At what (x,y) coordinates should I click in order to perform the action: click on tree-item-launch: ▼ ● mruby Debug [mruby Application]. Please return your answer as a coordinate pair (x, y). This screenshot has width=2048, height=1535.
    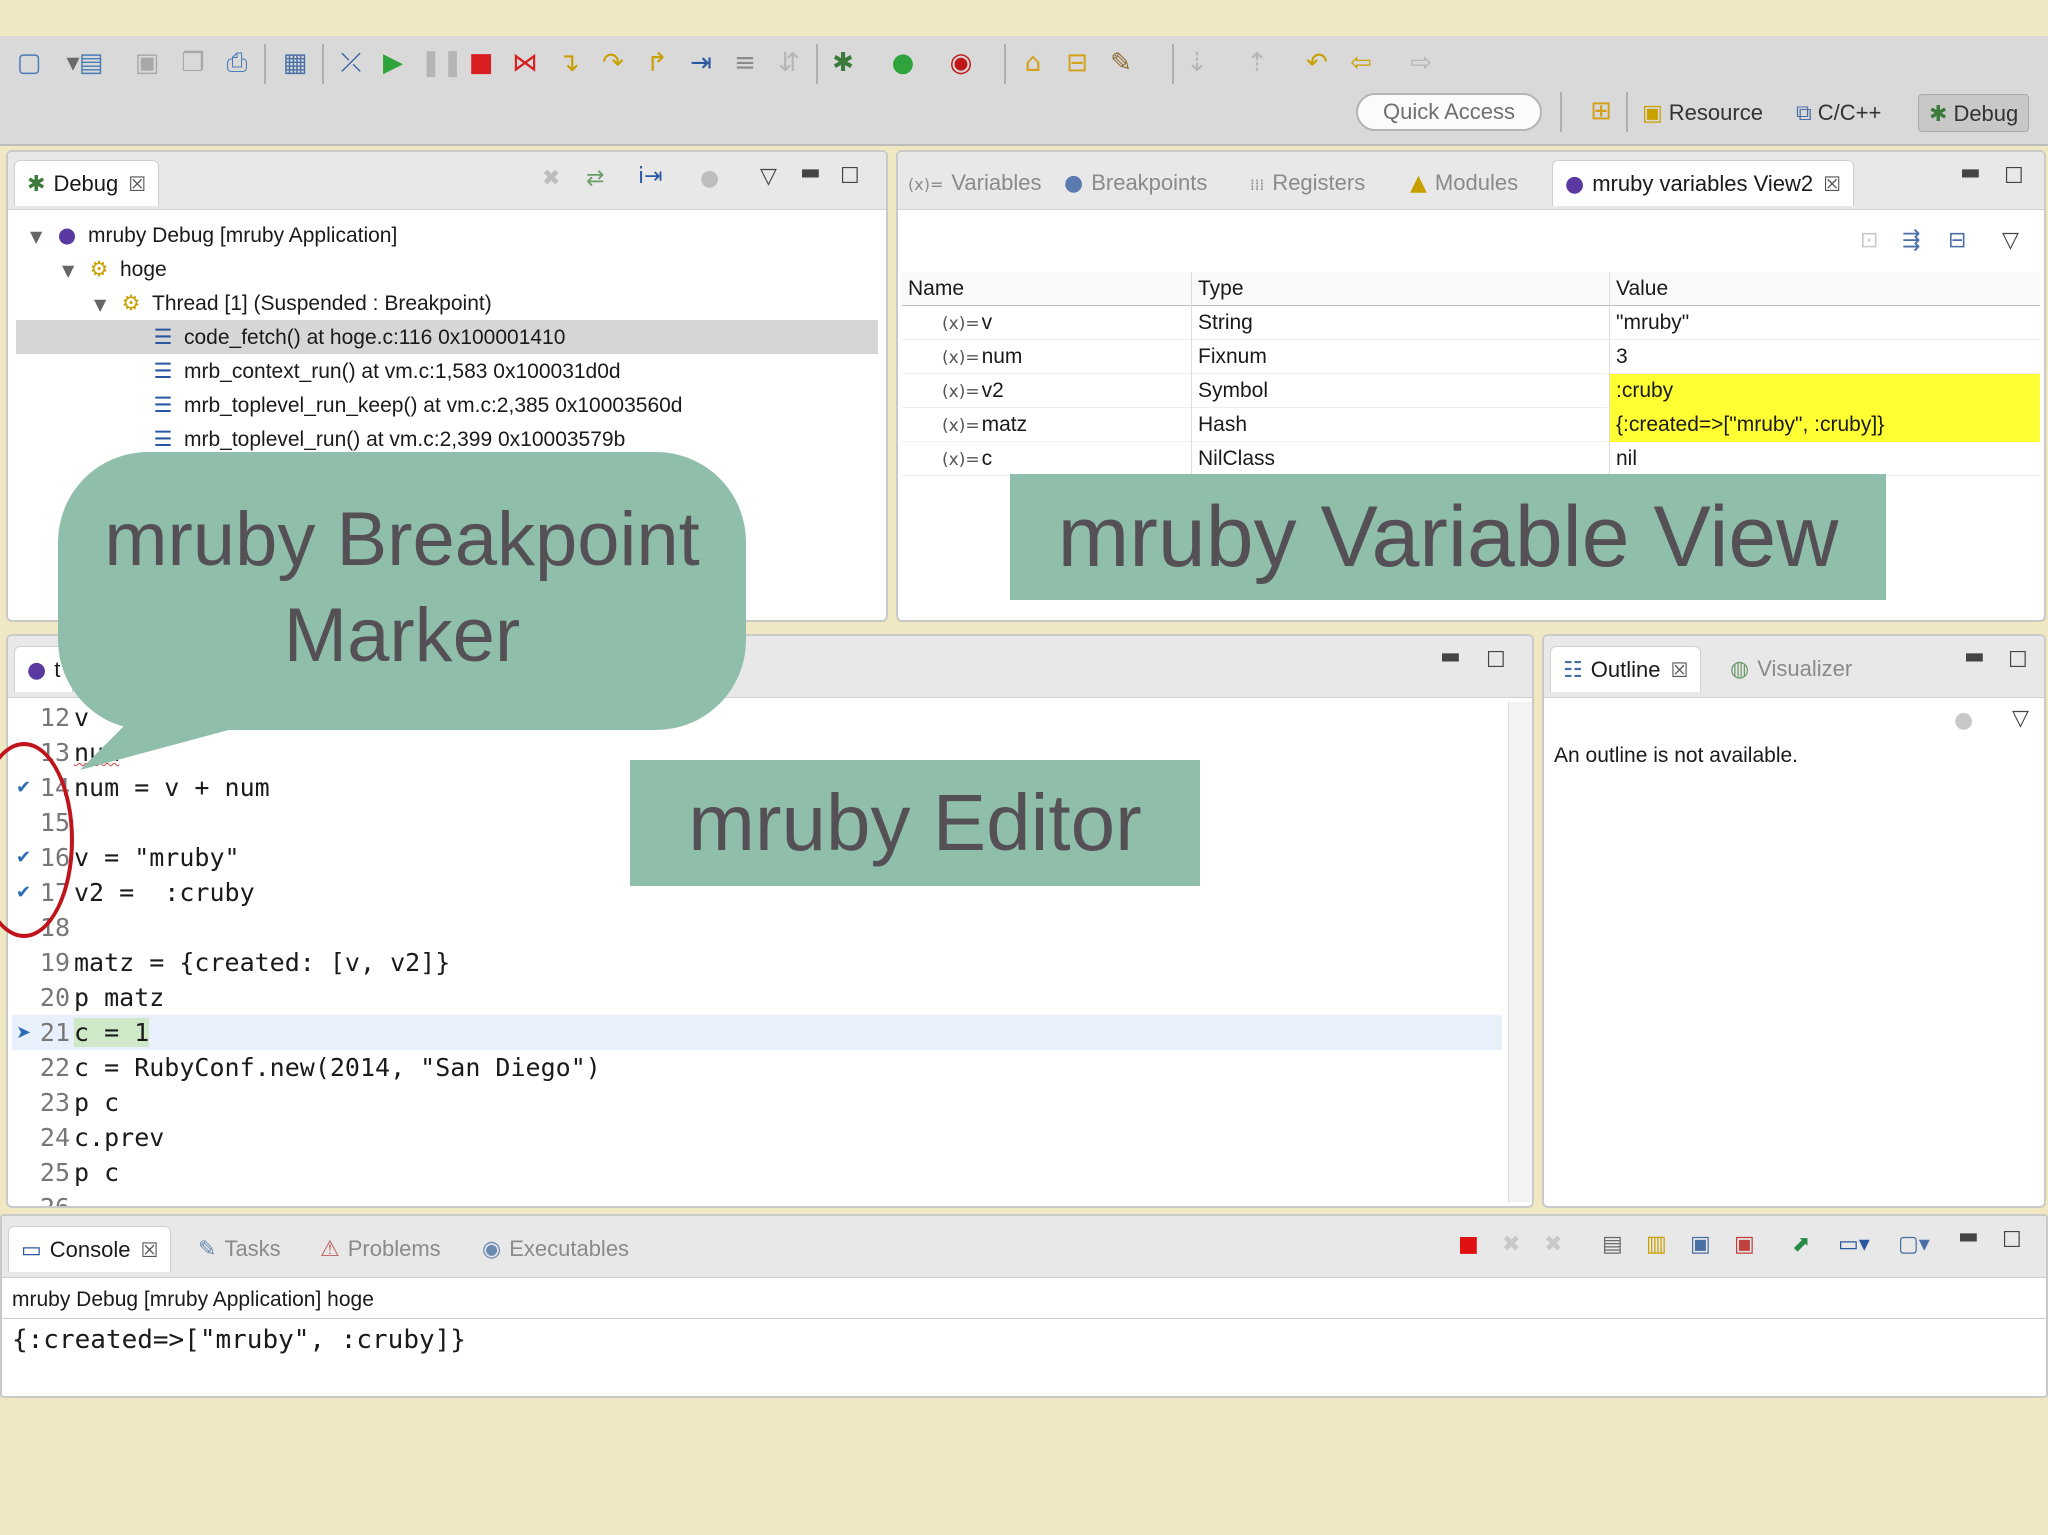
    Looking at the image, I should click on (447, 235).